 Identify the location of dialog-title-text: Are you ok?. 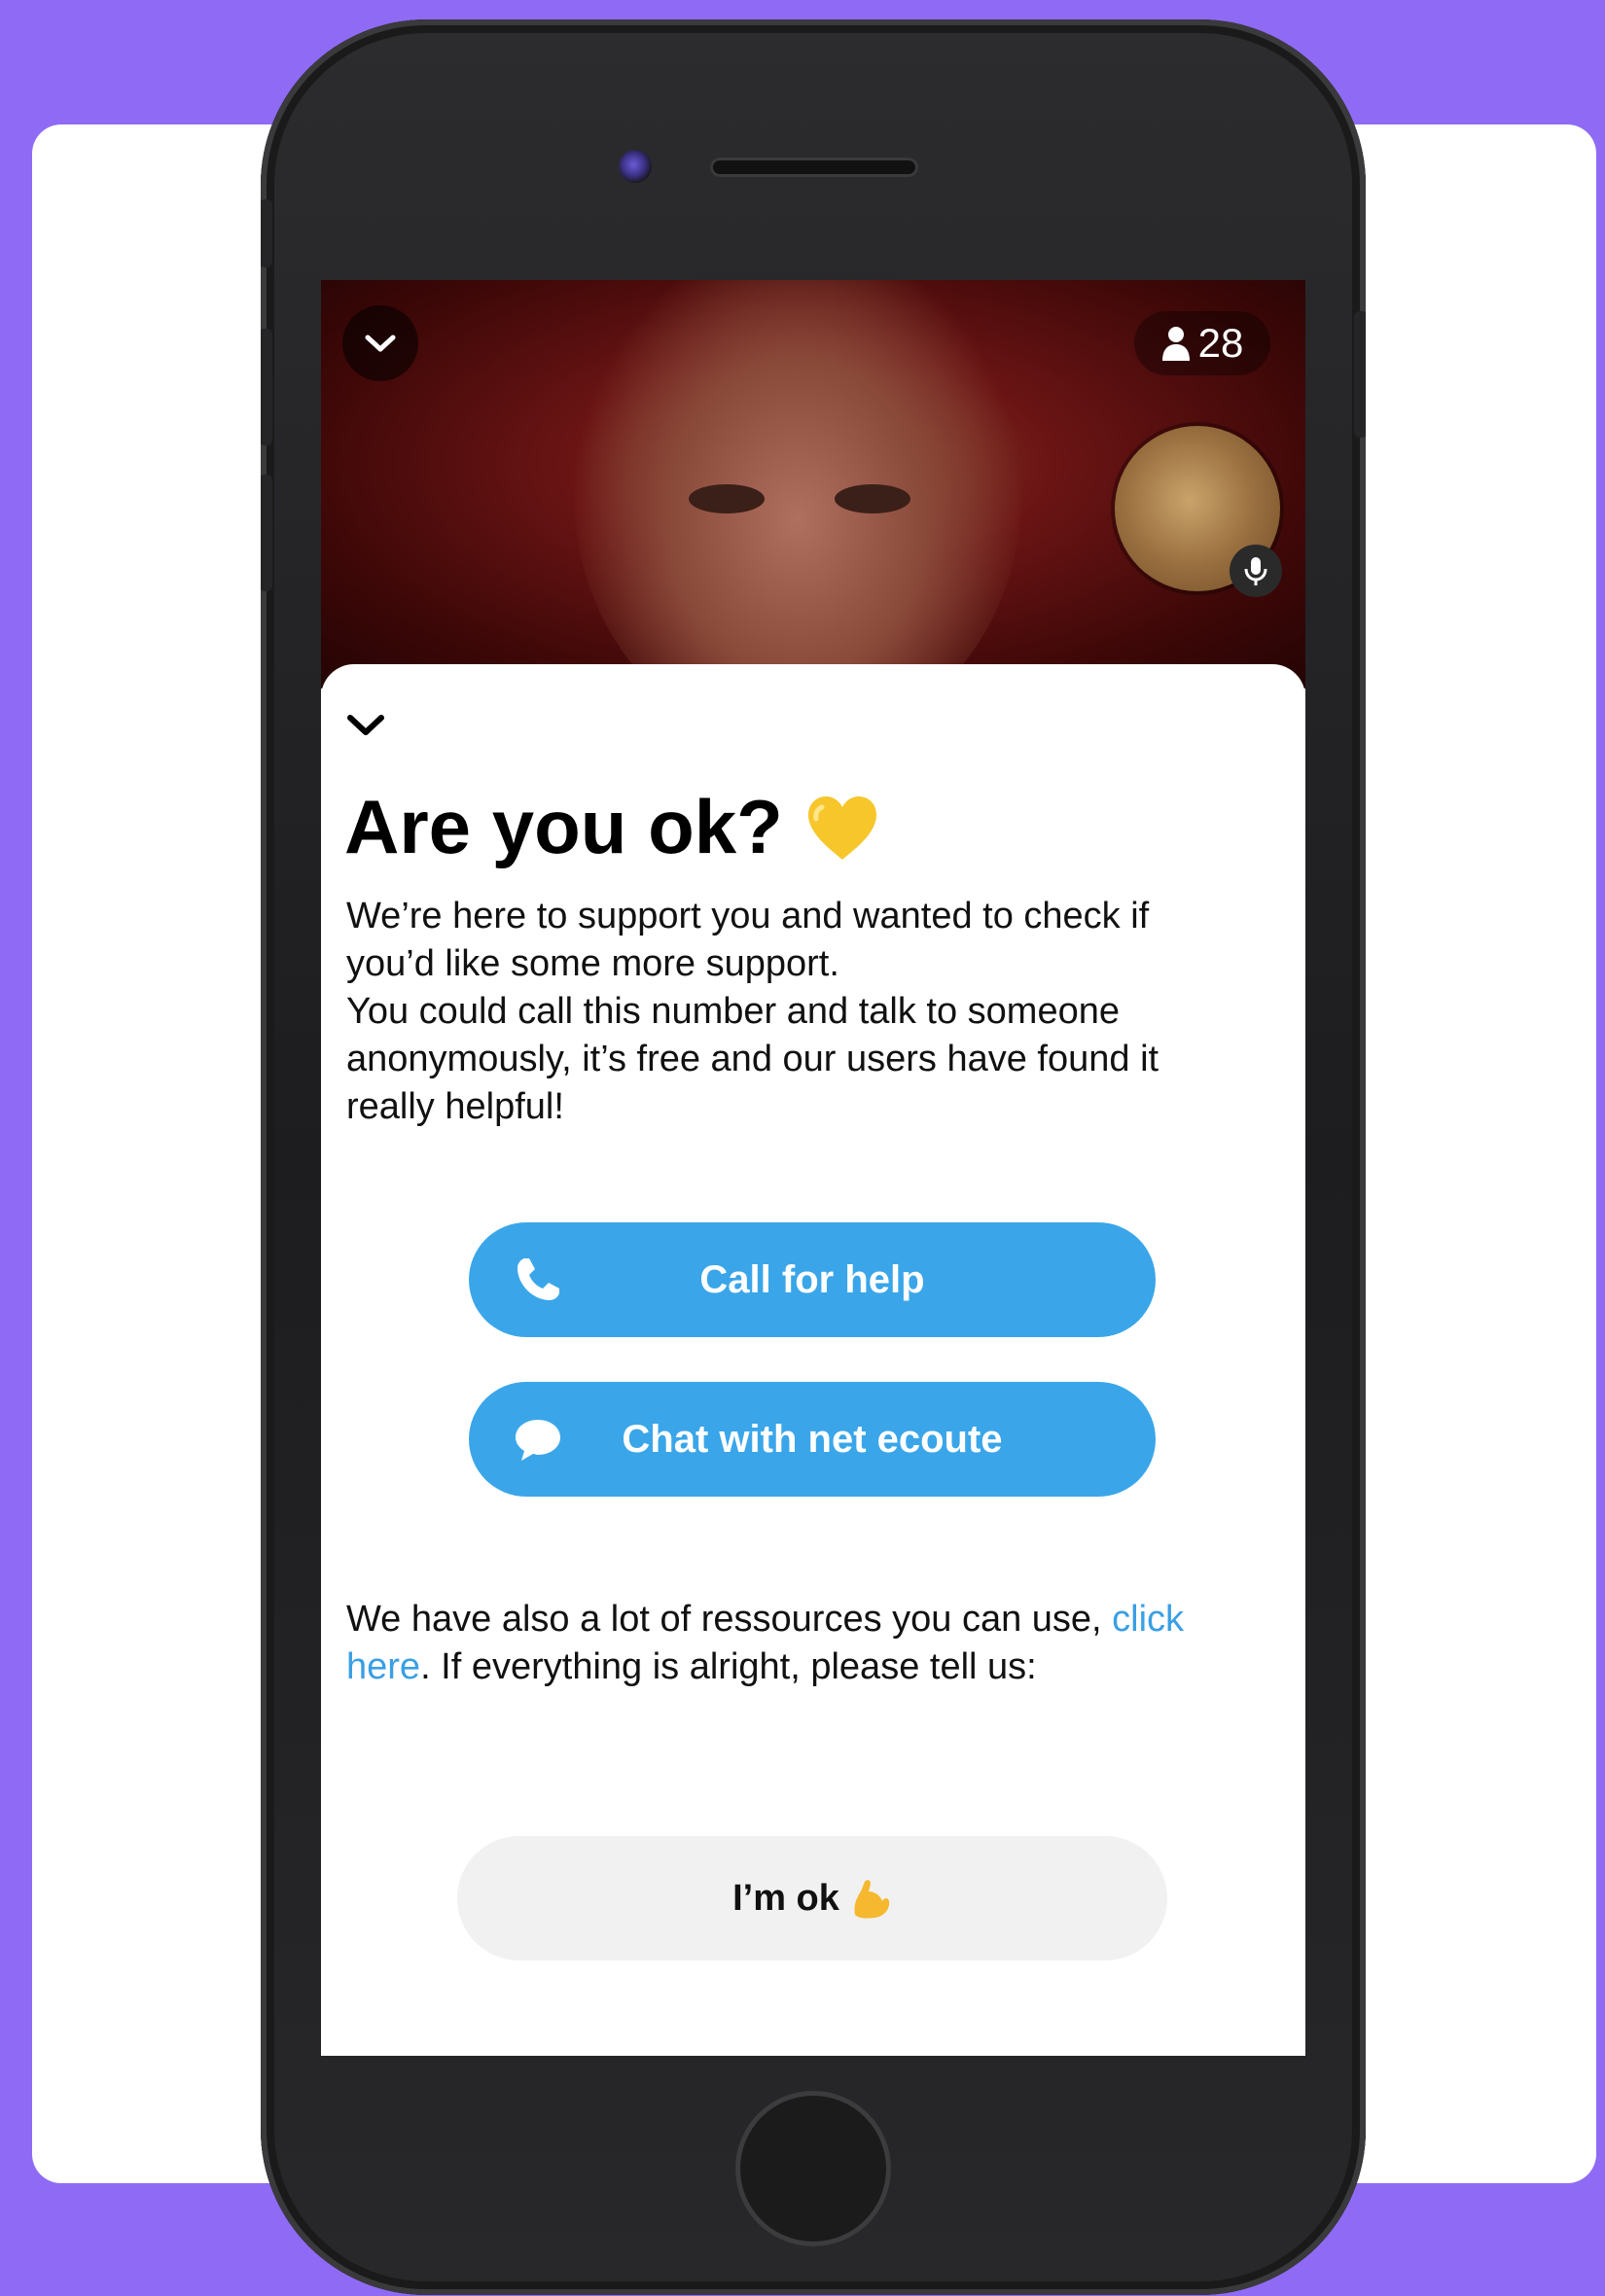
(563, 827).